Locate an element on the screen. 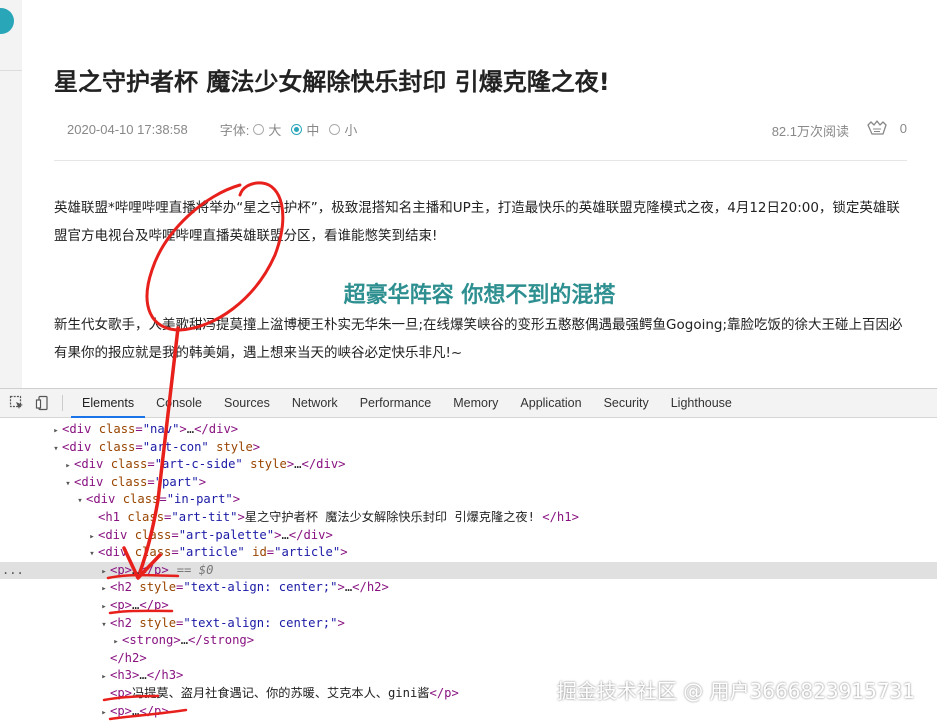  tab-console: Console is located at coordinates (179, 403).